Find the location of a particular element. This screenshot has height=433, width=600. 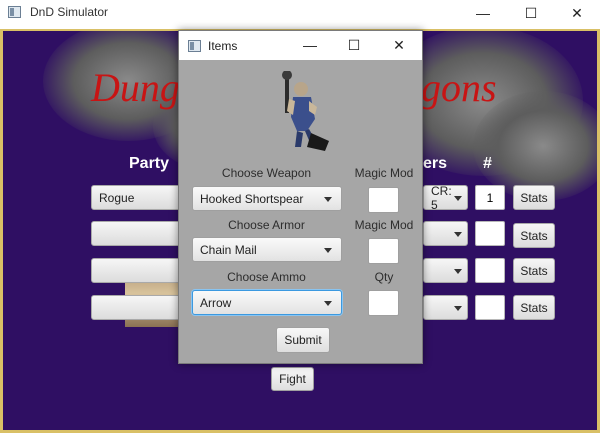

ammo-qty-input is located at coordinates (383, 303).